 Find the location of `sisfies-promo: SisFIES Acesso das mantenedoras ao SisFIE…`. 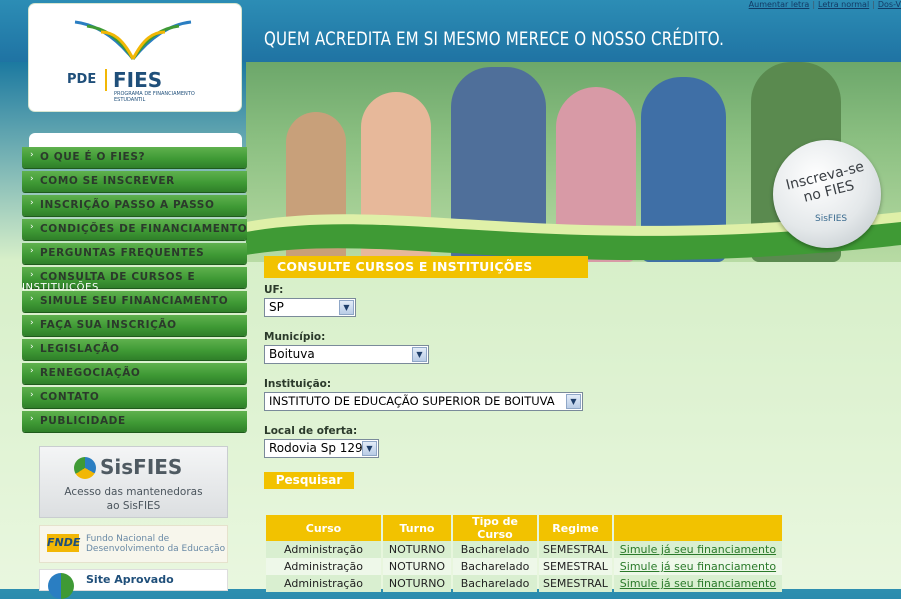

sisfies-promo: SisFIES Acesso das mantenedoras ao SisFIE… is located at coordinates (133, 482).